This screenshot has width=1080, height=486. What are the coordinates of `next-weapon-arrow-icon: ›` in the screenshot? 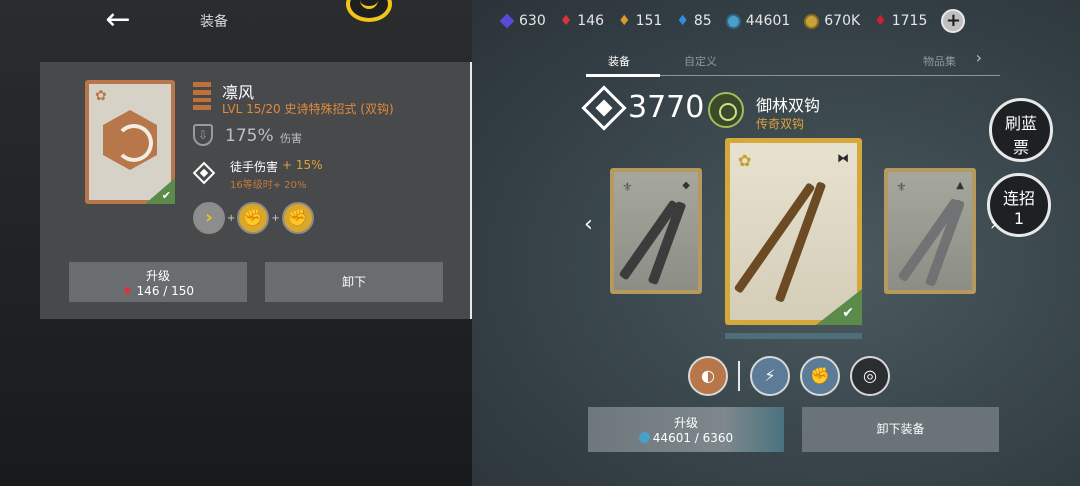 It's located at (993, 224).